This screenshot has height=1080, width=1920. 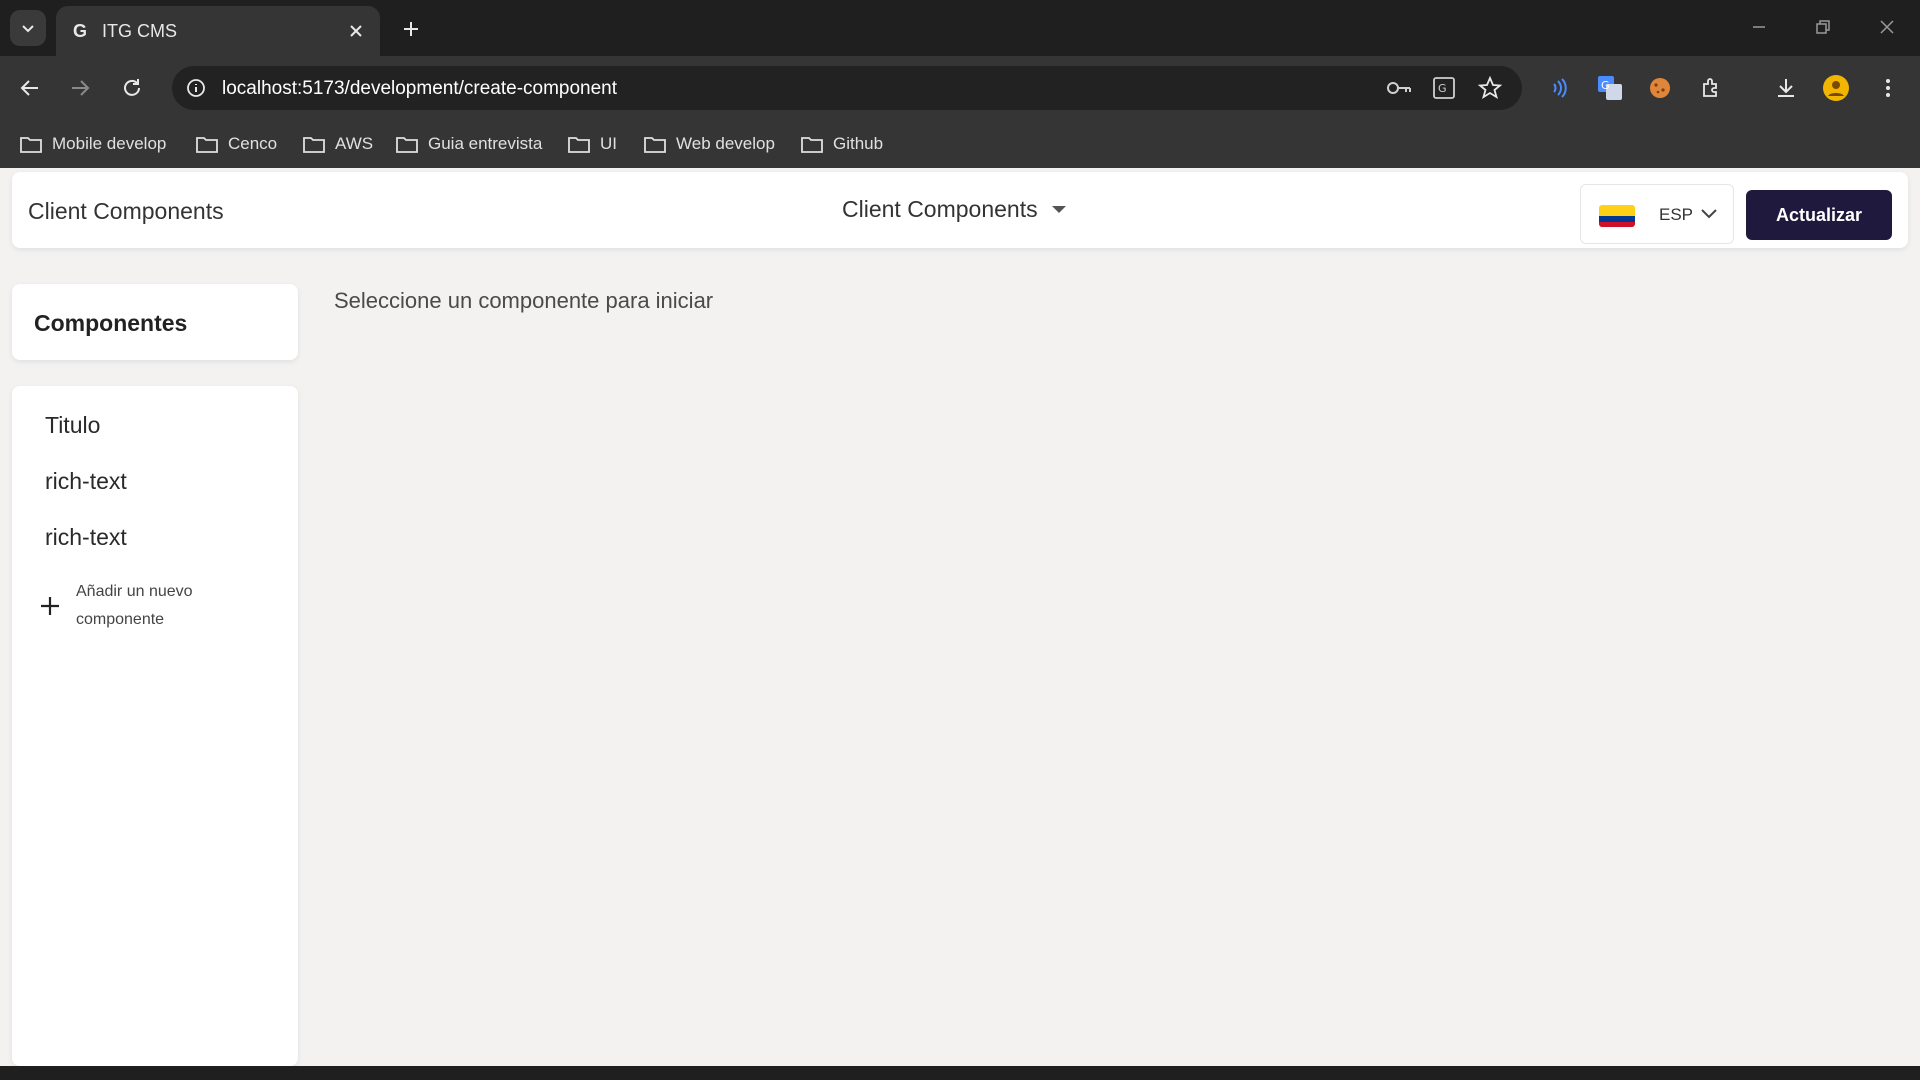 I want to click on tab-title: ITG CMS, so click(x=139, y=31).